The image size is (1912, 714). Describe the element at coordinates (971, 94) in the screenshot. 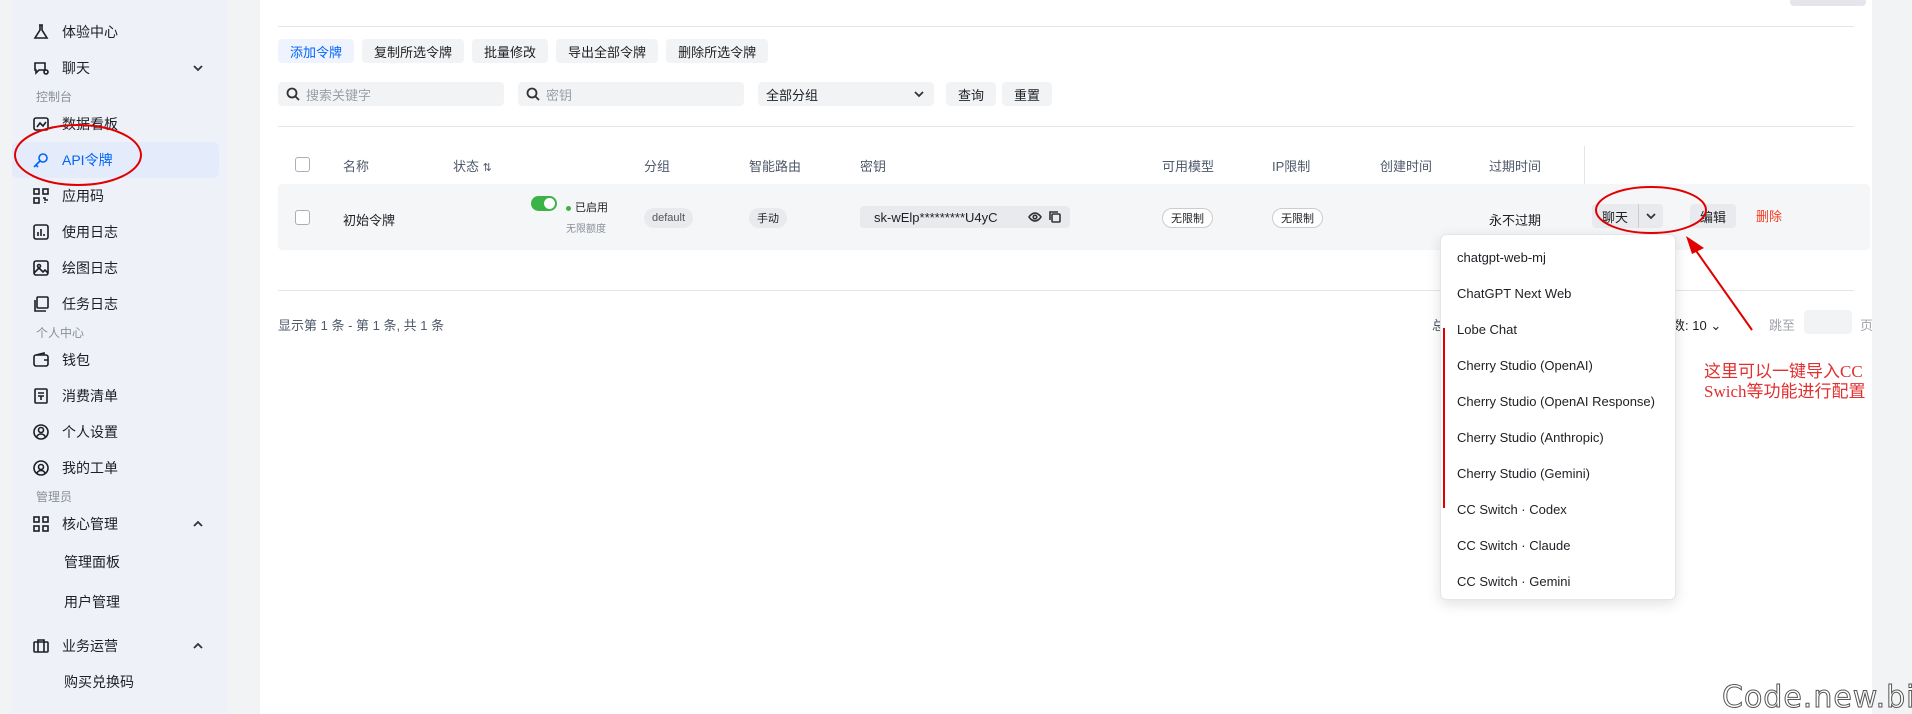

I see `query-button: 查询` at that location.